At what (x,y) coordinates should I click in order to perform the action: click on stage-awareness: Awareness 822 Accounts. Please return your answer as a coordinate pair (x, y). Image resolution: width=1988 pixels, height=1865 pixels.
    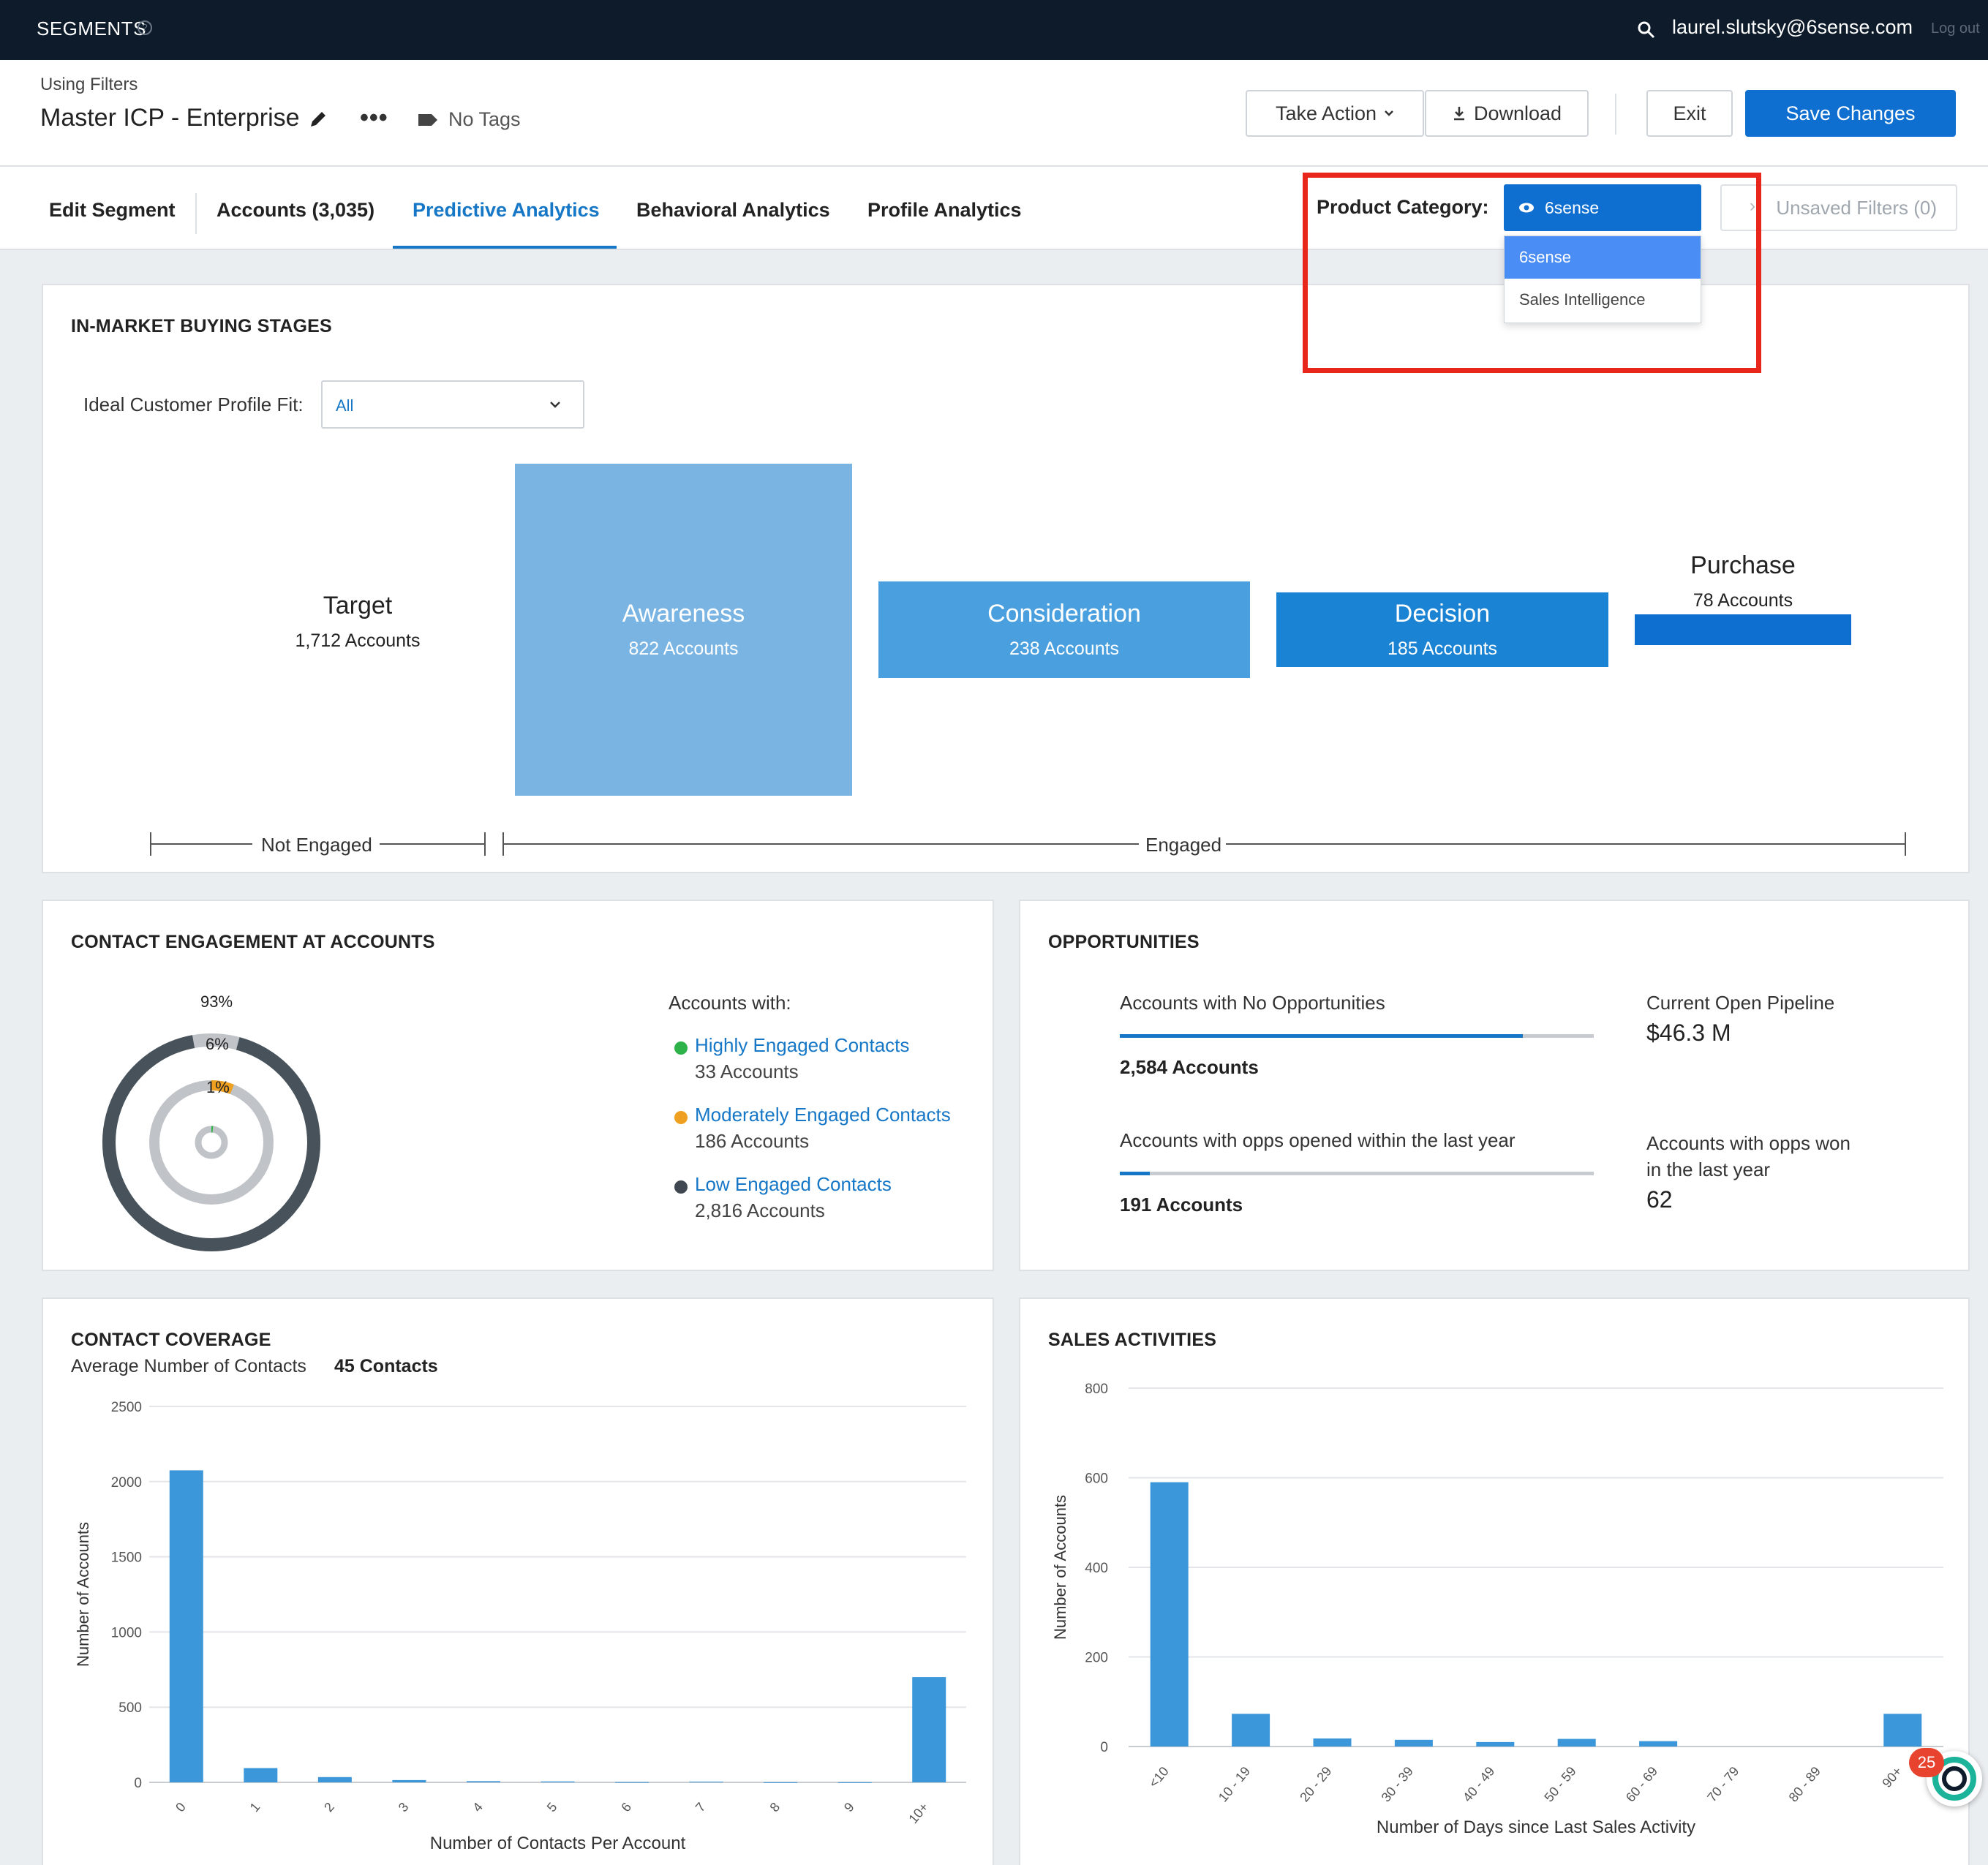
    Looking at the image, I should click on (683, 630).